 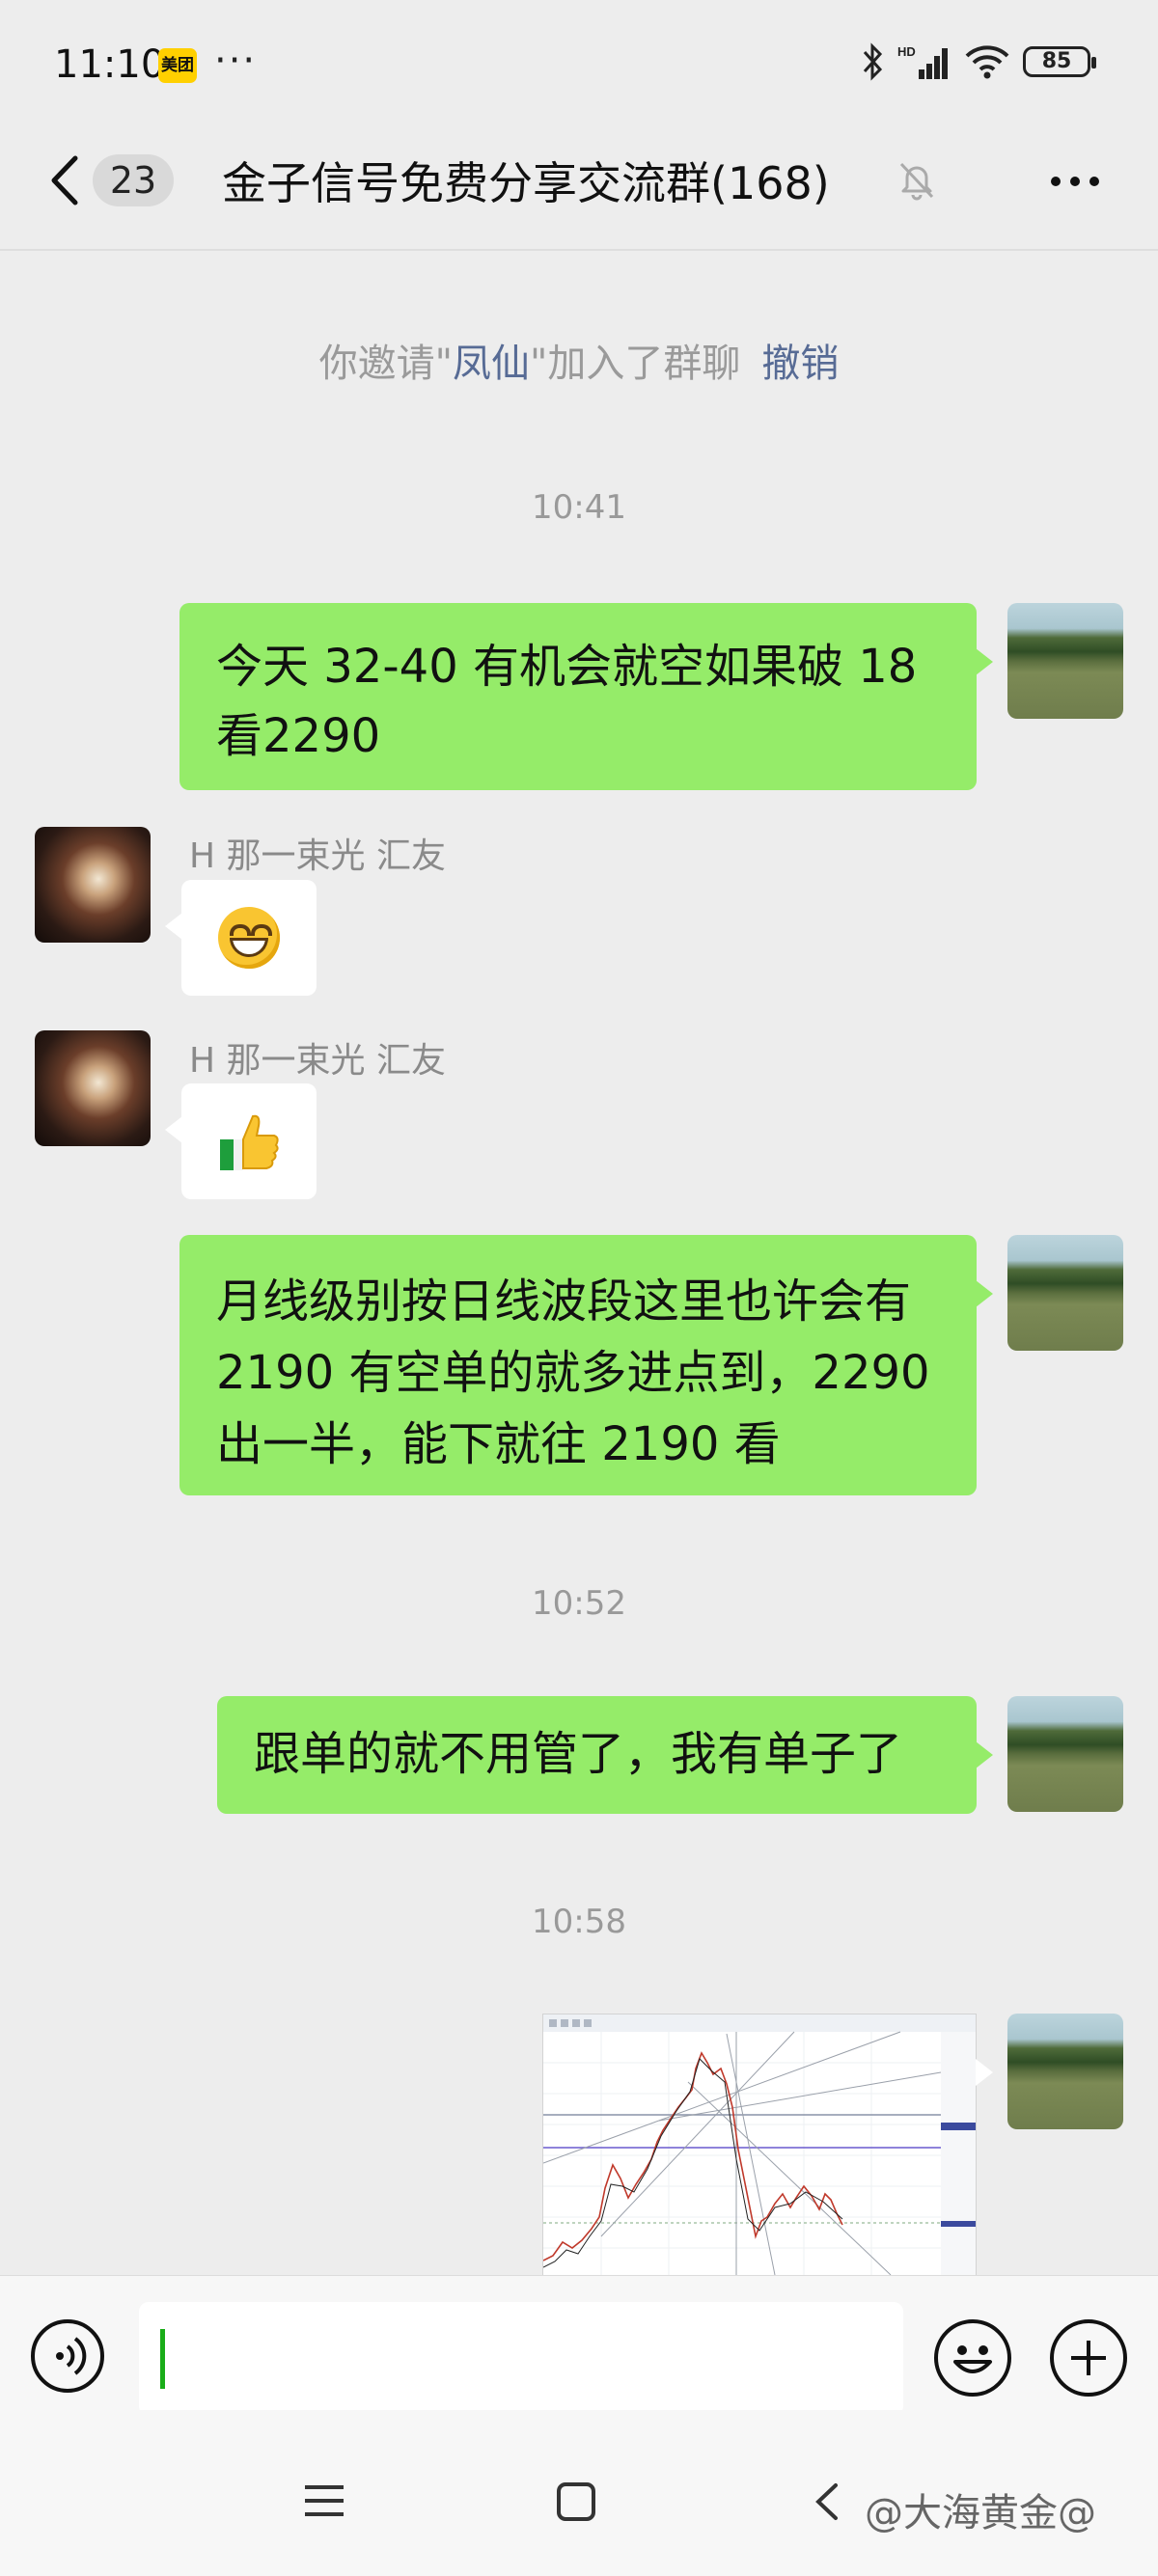 I want to click on message-line: 今天 32-40 有机会就空如果破 18, so click(x=567, y=667).